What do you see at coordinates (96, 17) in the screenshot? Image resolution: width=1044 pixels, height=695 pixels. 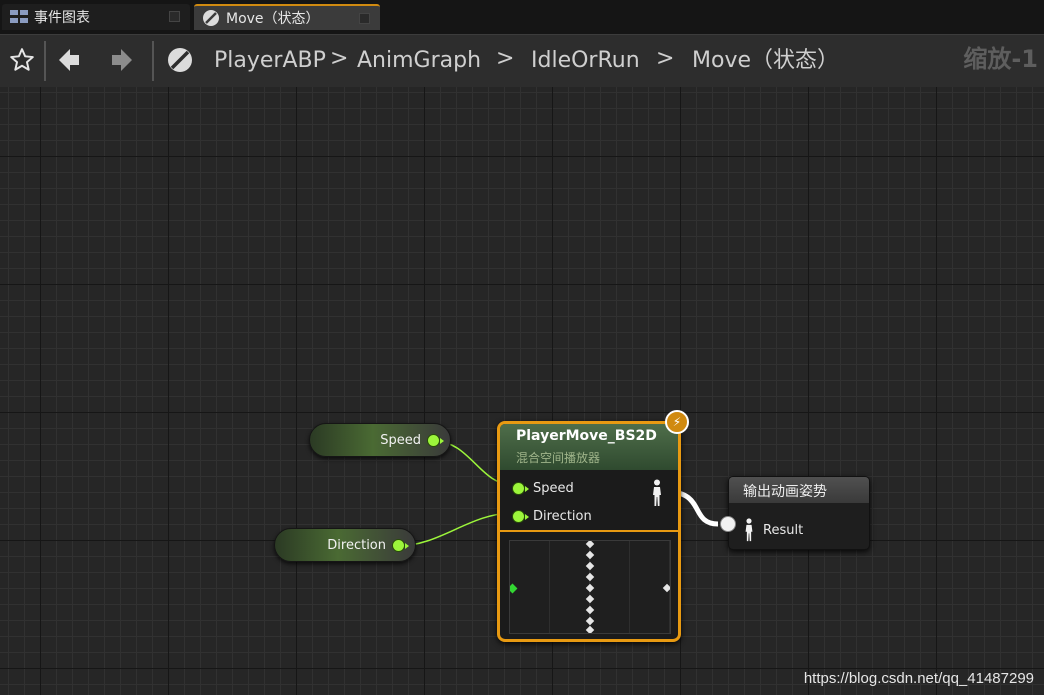 I see `tab-event-graph: 事件图表` at bounding box center [96, 17].